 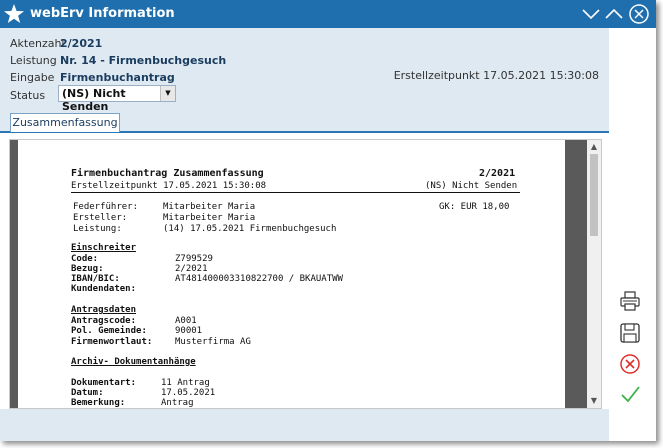 I want to click on title-bar: webErv Information, so click(x=328, y=14).